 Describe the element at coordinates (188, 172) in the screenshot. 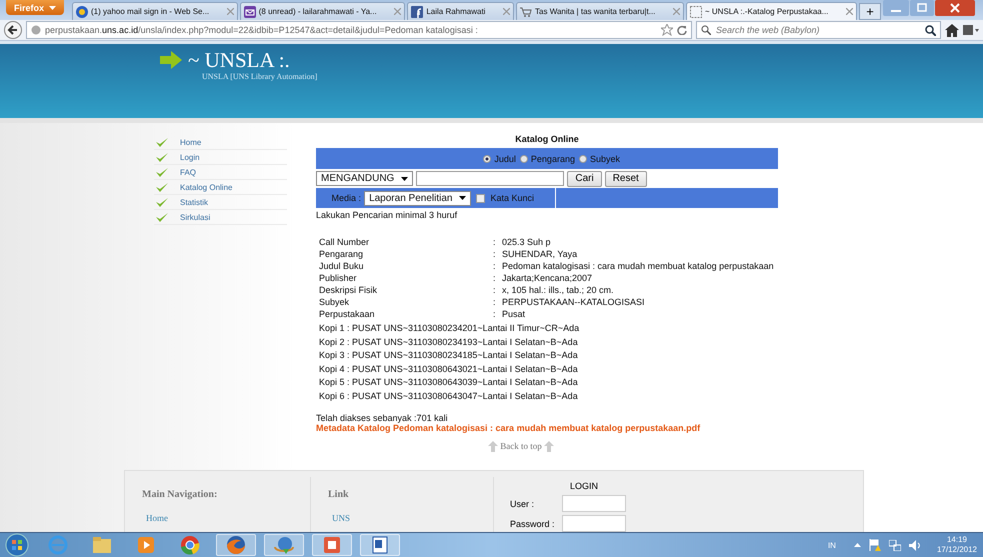

I see `sidebar-link: FAQ` at that location.